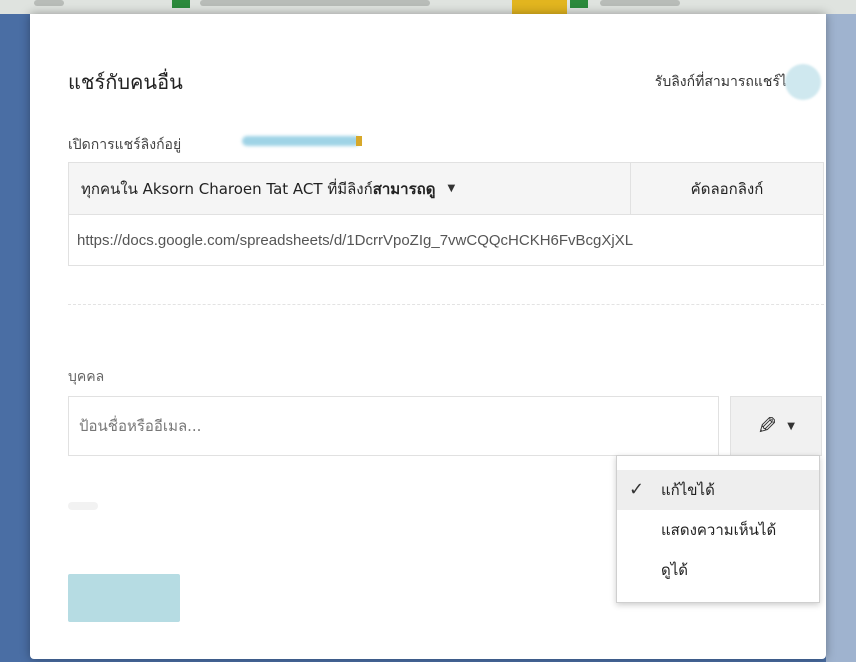 This screenshot has height=662, width=856. What do you see at coordinates (637, 489) in the screenshot?
I see `checkmark-icon: ✓` at bounding box center [637, 489].